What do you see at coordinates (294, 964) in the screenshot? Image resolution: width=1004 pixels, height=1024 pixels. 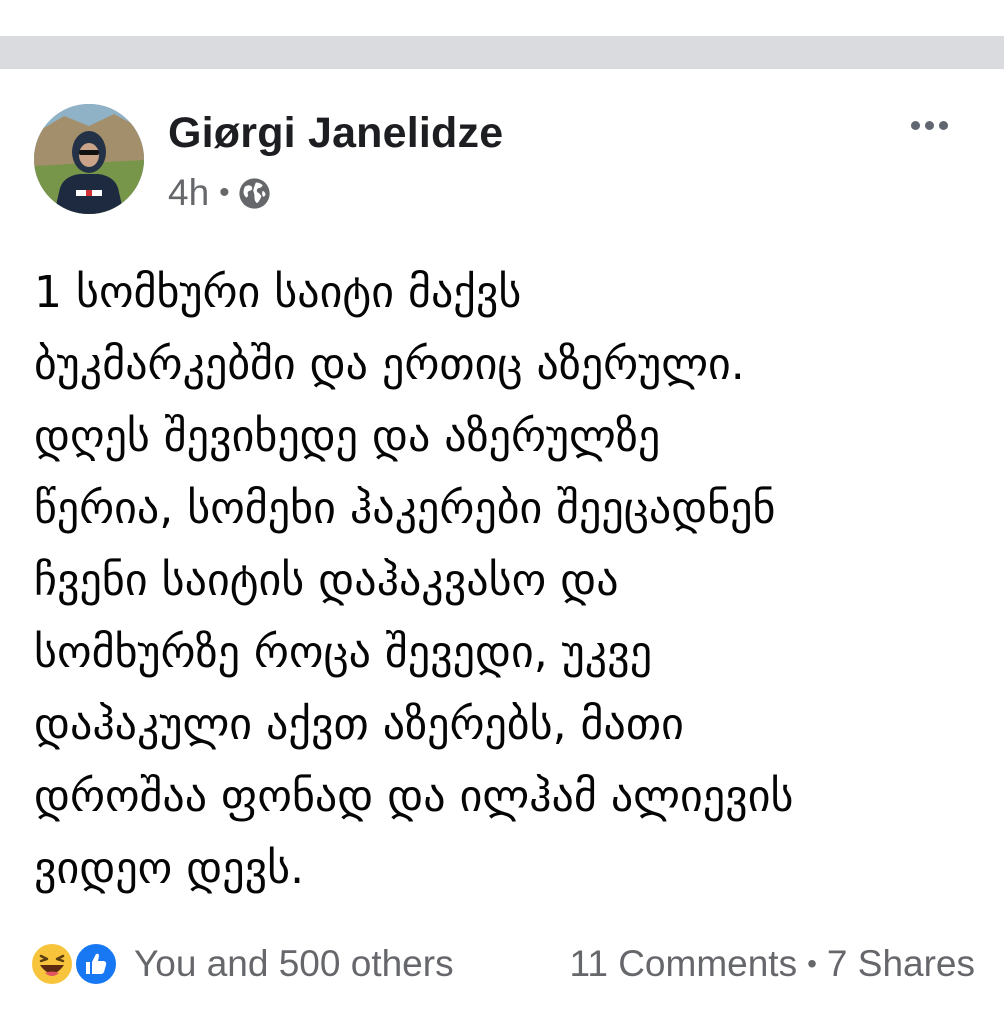 I see `reaction-count: You and 500 others` at bounding box center [294, 964].